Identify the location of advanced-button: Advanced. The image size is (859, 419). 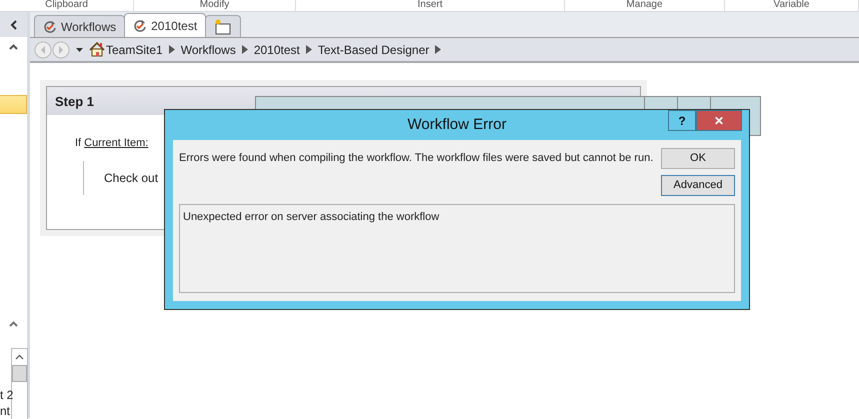
(698, 185).